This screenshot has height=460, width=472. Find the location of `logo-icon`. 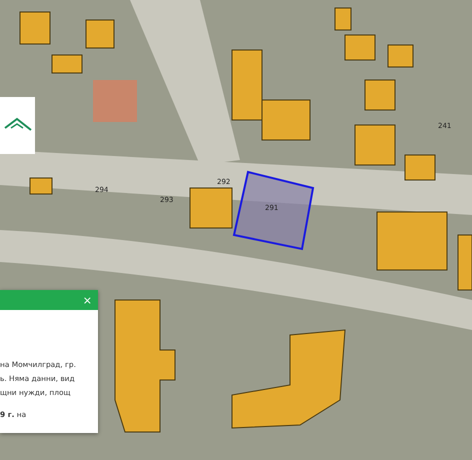

logo-icon is located at coordinates (17, 125).